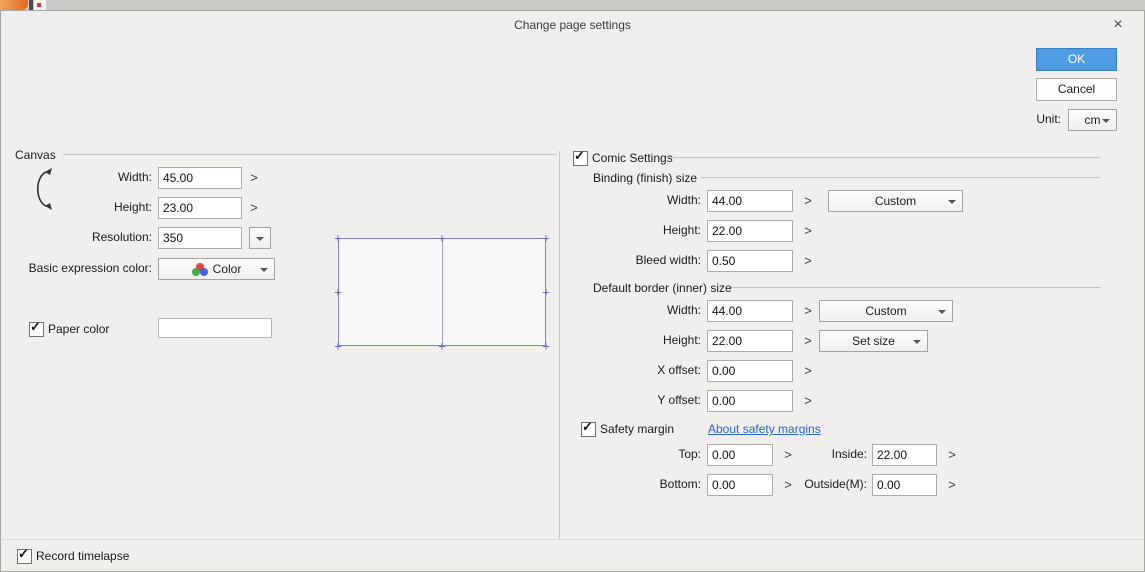  What do you see at coordinates (916, 287) in the screenshot?
I see `default-border-line` at bounding box center [916, 287].